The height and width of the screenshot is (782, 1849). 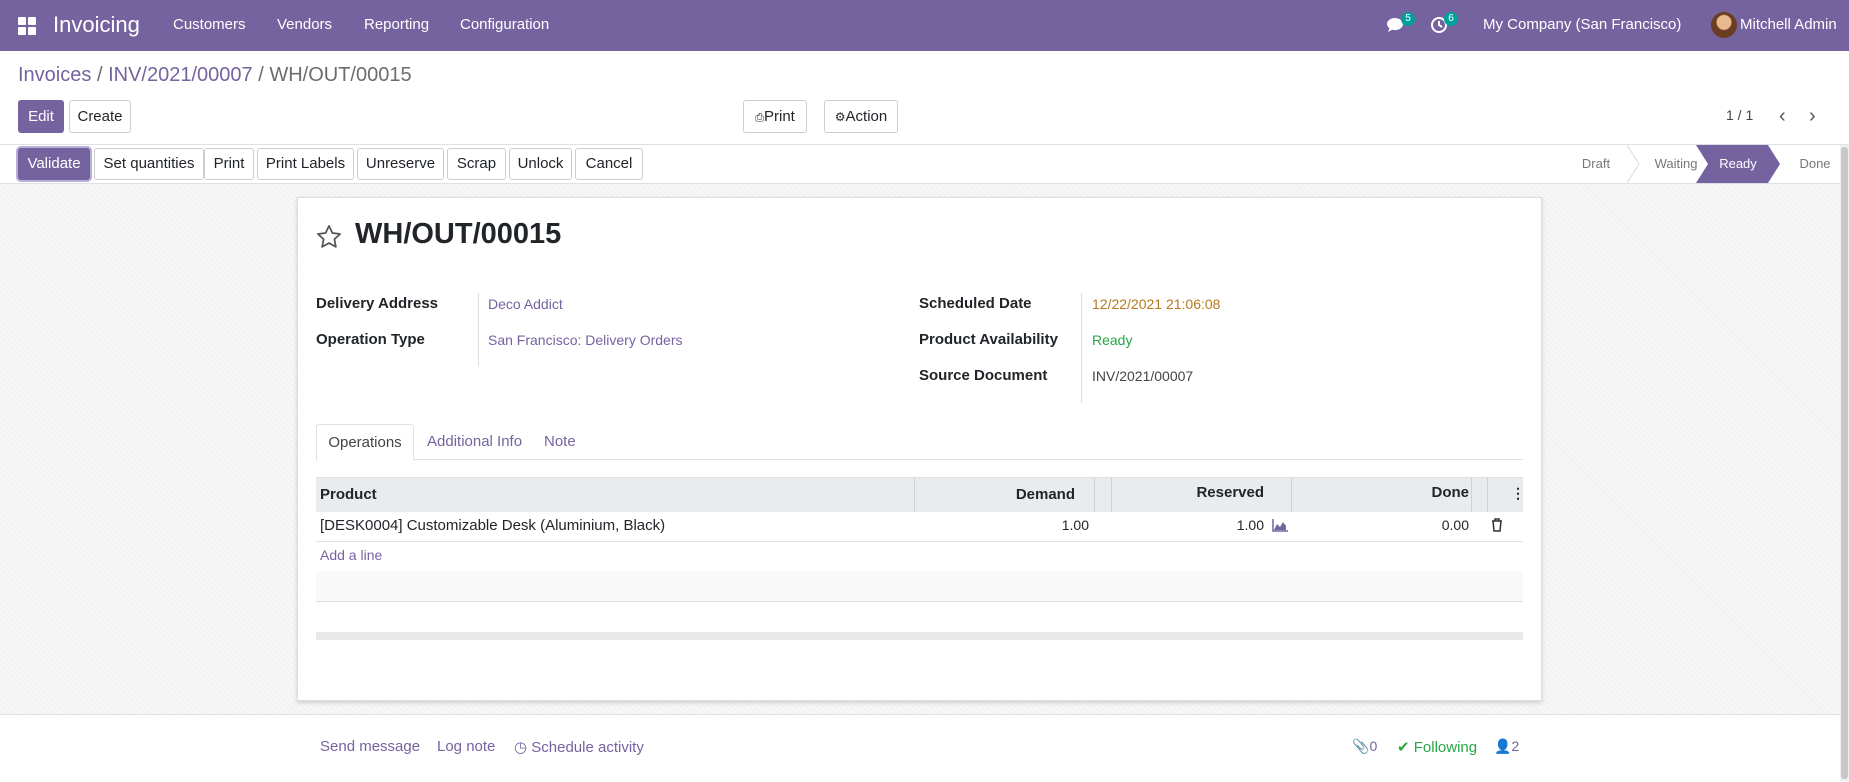 What do you see at coordinates (100, 116) in the screenshot?
I see `create-button: Create` at bounding box center [100, 116].